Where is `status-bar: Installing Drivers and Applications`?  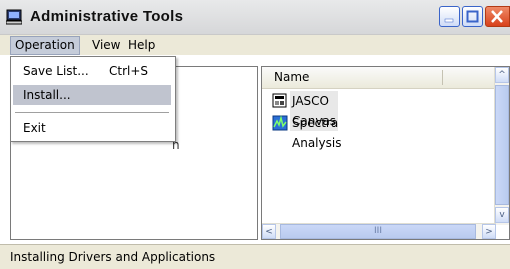 status-bar: Installing Drivers and Applications is located at coordinates (255, 256).